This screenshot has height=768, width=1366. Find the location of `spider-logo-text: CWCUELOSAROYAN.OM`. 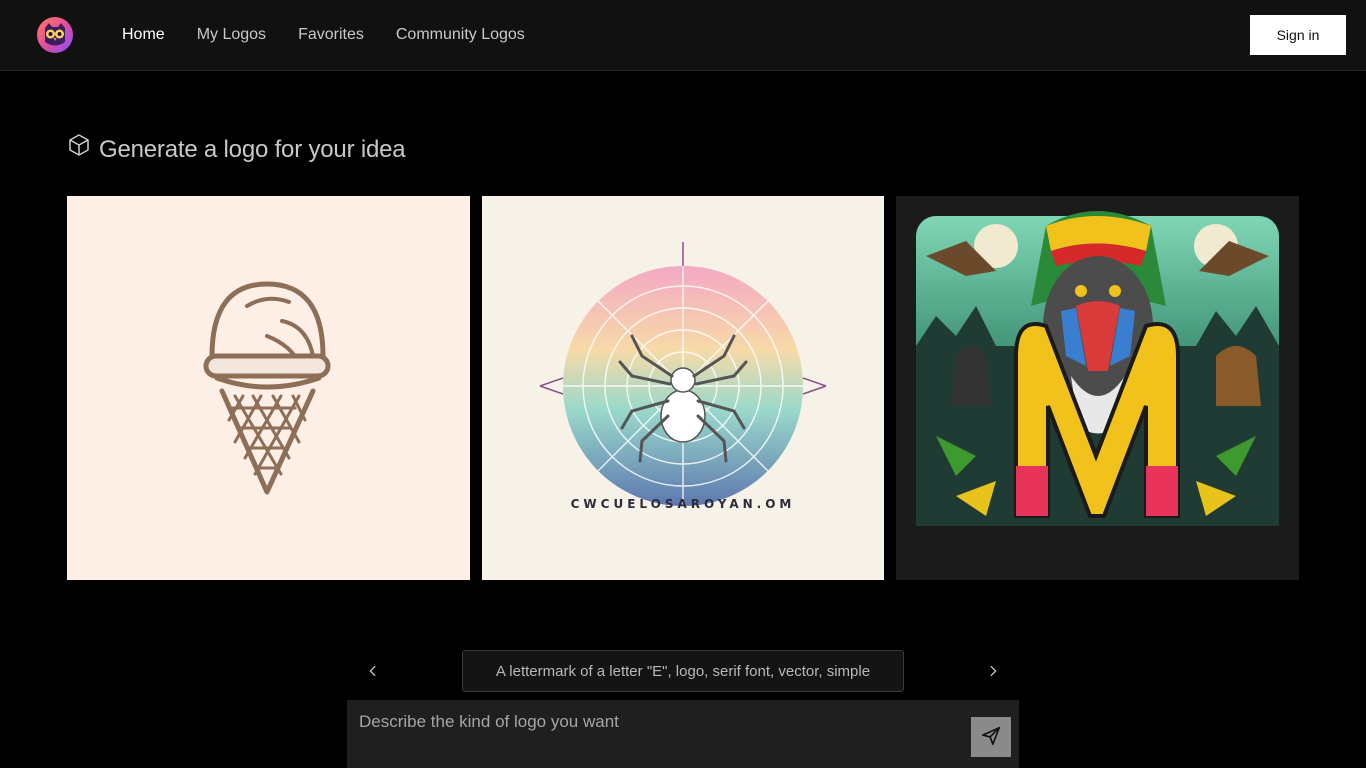

spider-logo-text: CWCUELOSAROYAN.OM is located at coordinates (683, 504).